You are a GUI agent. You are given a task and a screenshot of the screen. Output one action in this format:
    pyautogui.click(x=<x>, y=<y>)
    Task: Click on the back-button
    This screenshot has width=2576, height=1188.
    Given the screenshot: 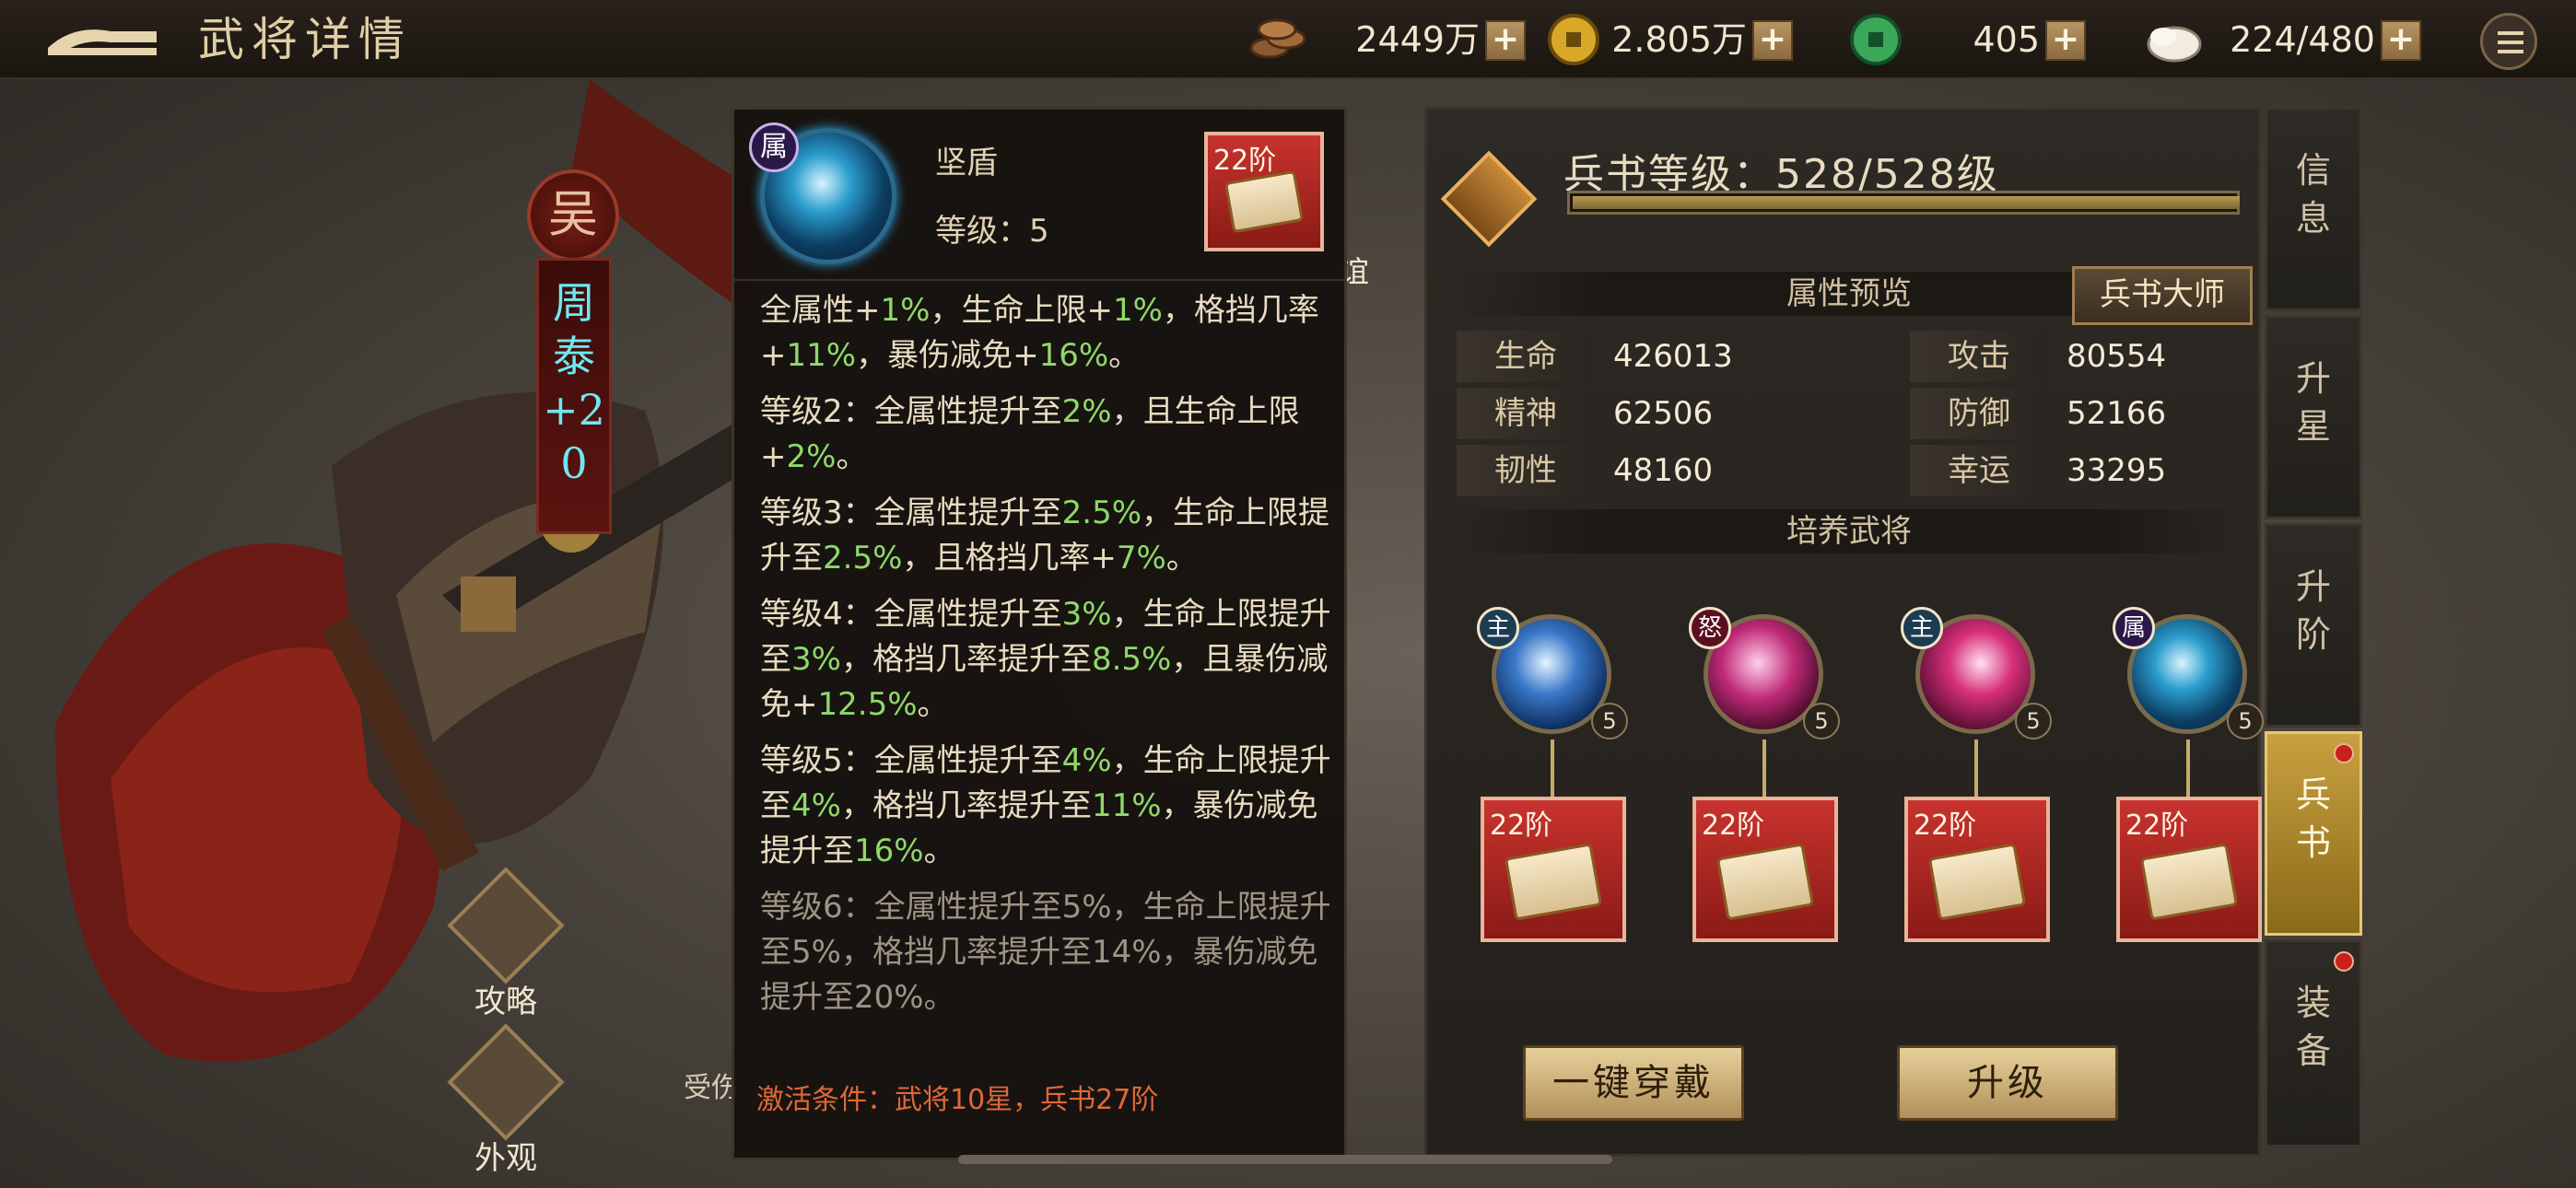 What is the action you would take?
    pyautogui.click(x=101, y=40)
    